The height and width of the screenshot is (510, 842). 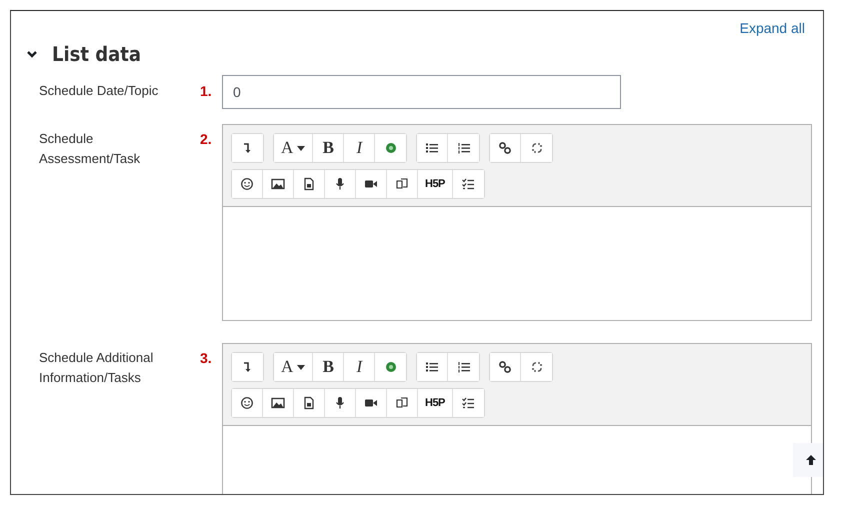 What do you see at coordinates (99, 91) in the screenshot?
I see `field-label: Schedule Date/Topic` at bounding box center [99, 91].